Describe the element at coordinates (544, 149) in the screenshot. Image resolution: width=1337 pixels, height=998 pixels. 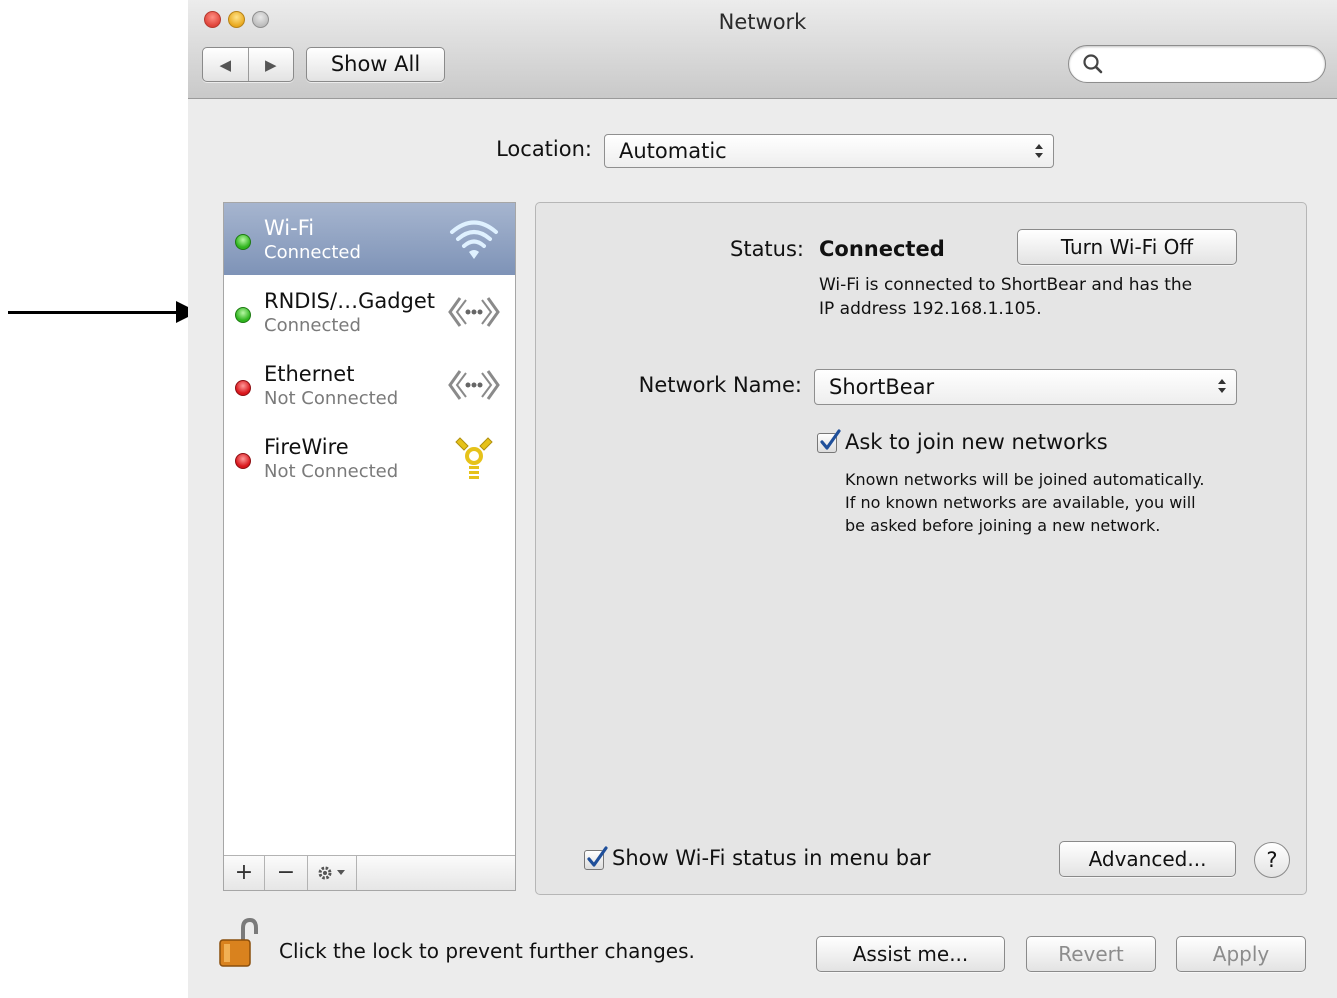
I see `location-label: Location:` at that location.